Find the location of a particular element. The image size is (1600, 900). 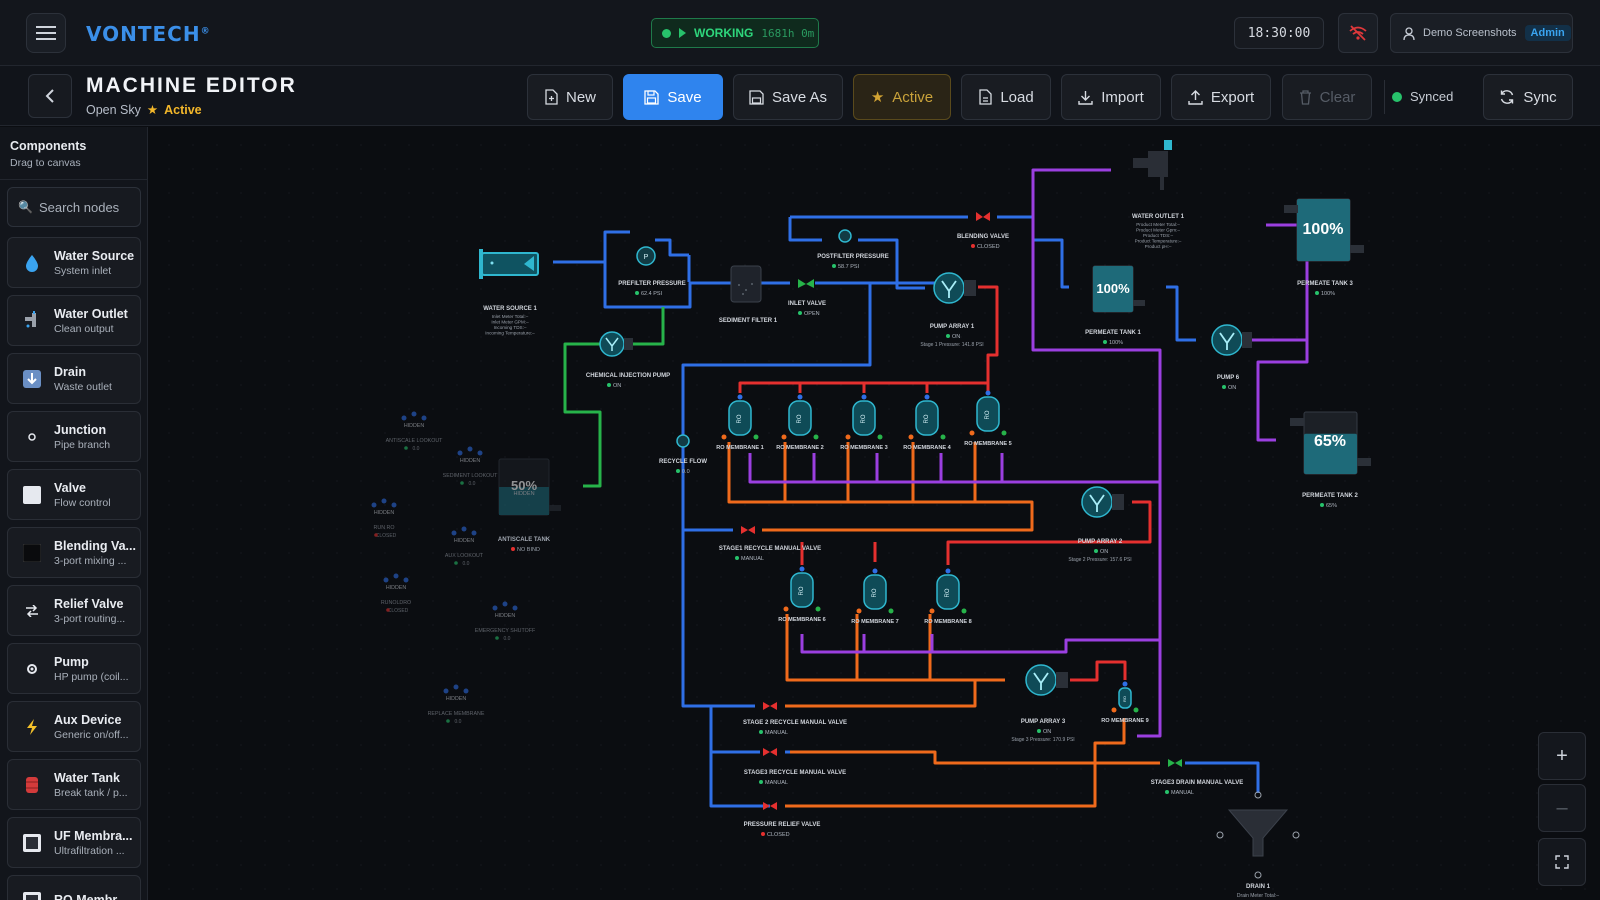

role-badge: Admin is located at coordinates (1547, 33).